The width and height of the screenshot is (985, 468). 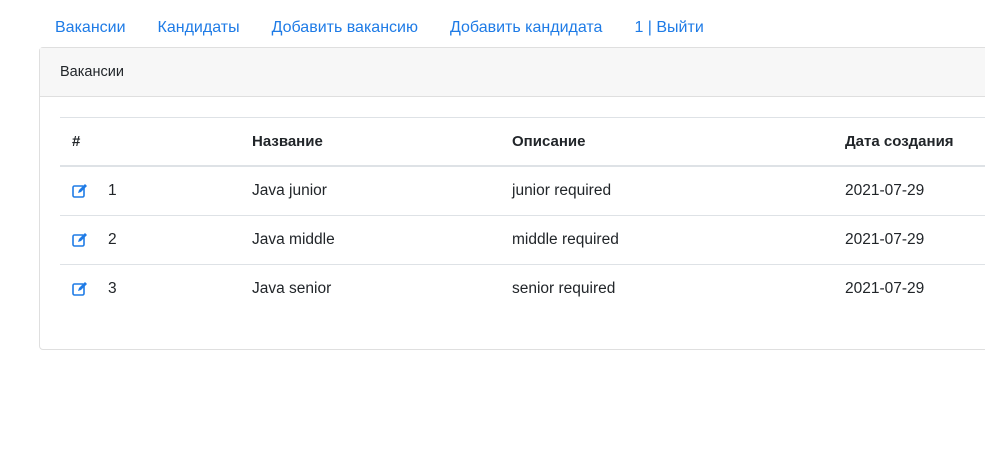 I want to click on table-header-row: # Название Описание Дата создания, so click(x=522, y=141).